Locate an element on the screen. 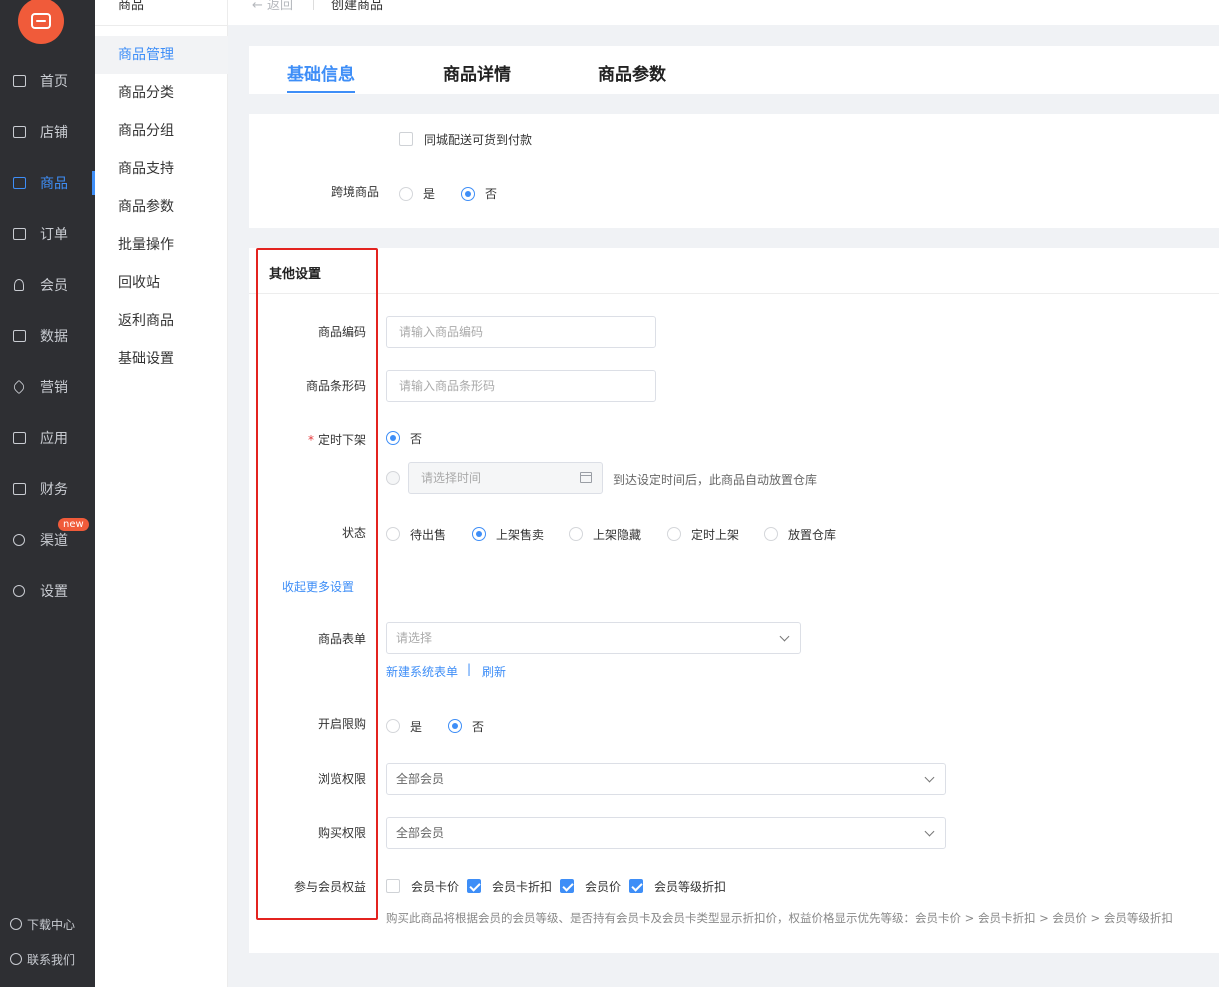  submenu-item-goods-manage: 商品管理 is located at coordinates (161, 55).